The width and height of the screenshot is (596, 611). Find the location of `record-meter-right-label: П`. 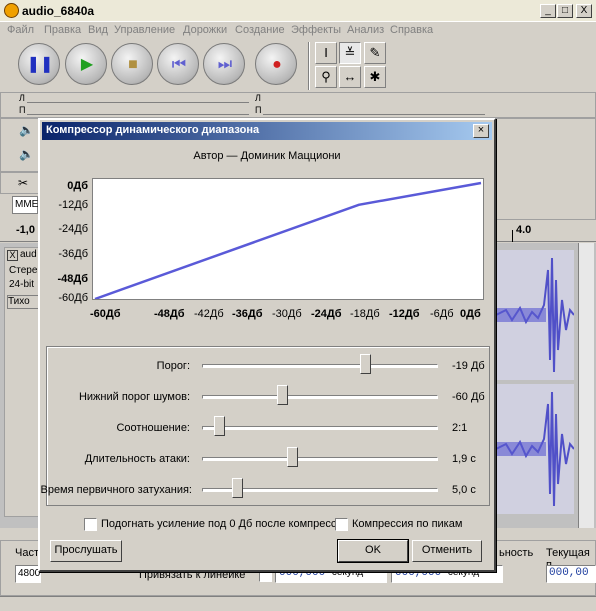

record-meter-right-label: П is located at coordinates (258, 110).